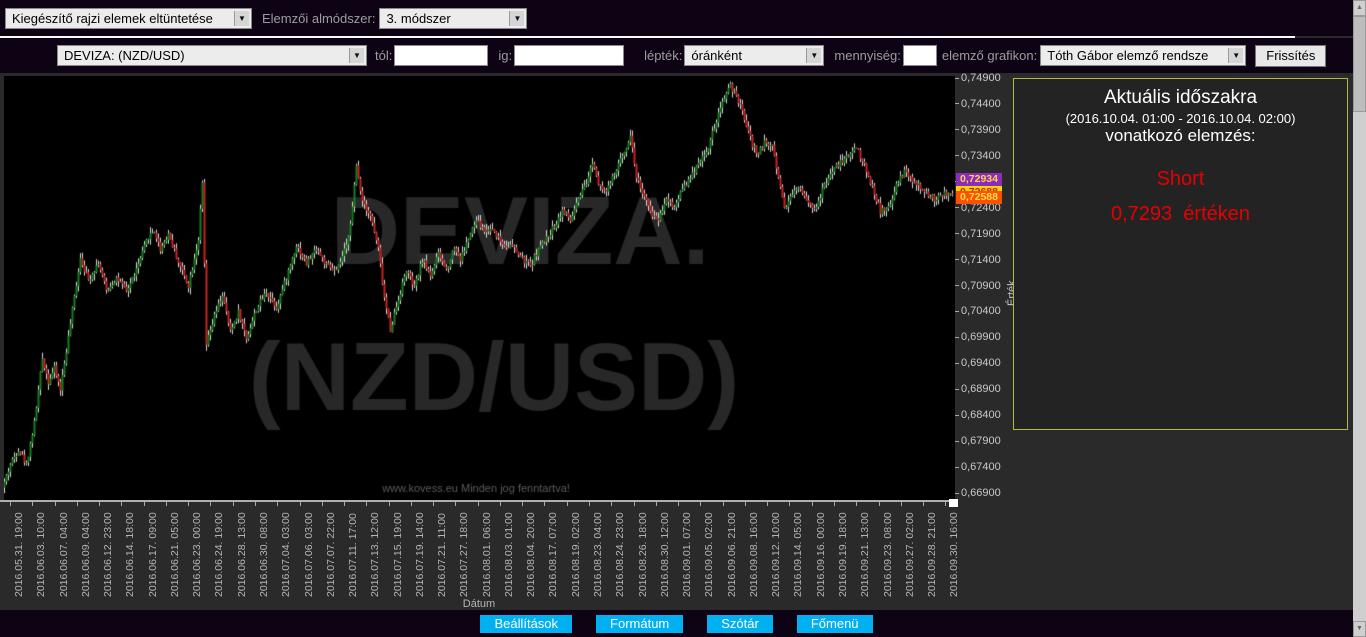 The width and height of the screenshot is (1366, 637). I want to click on x-tick-label: 2016.07.11. 17:00, so click(353, 555).